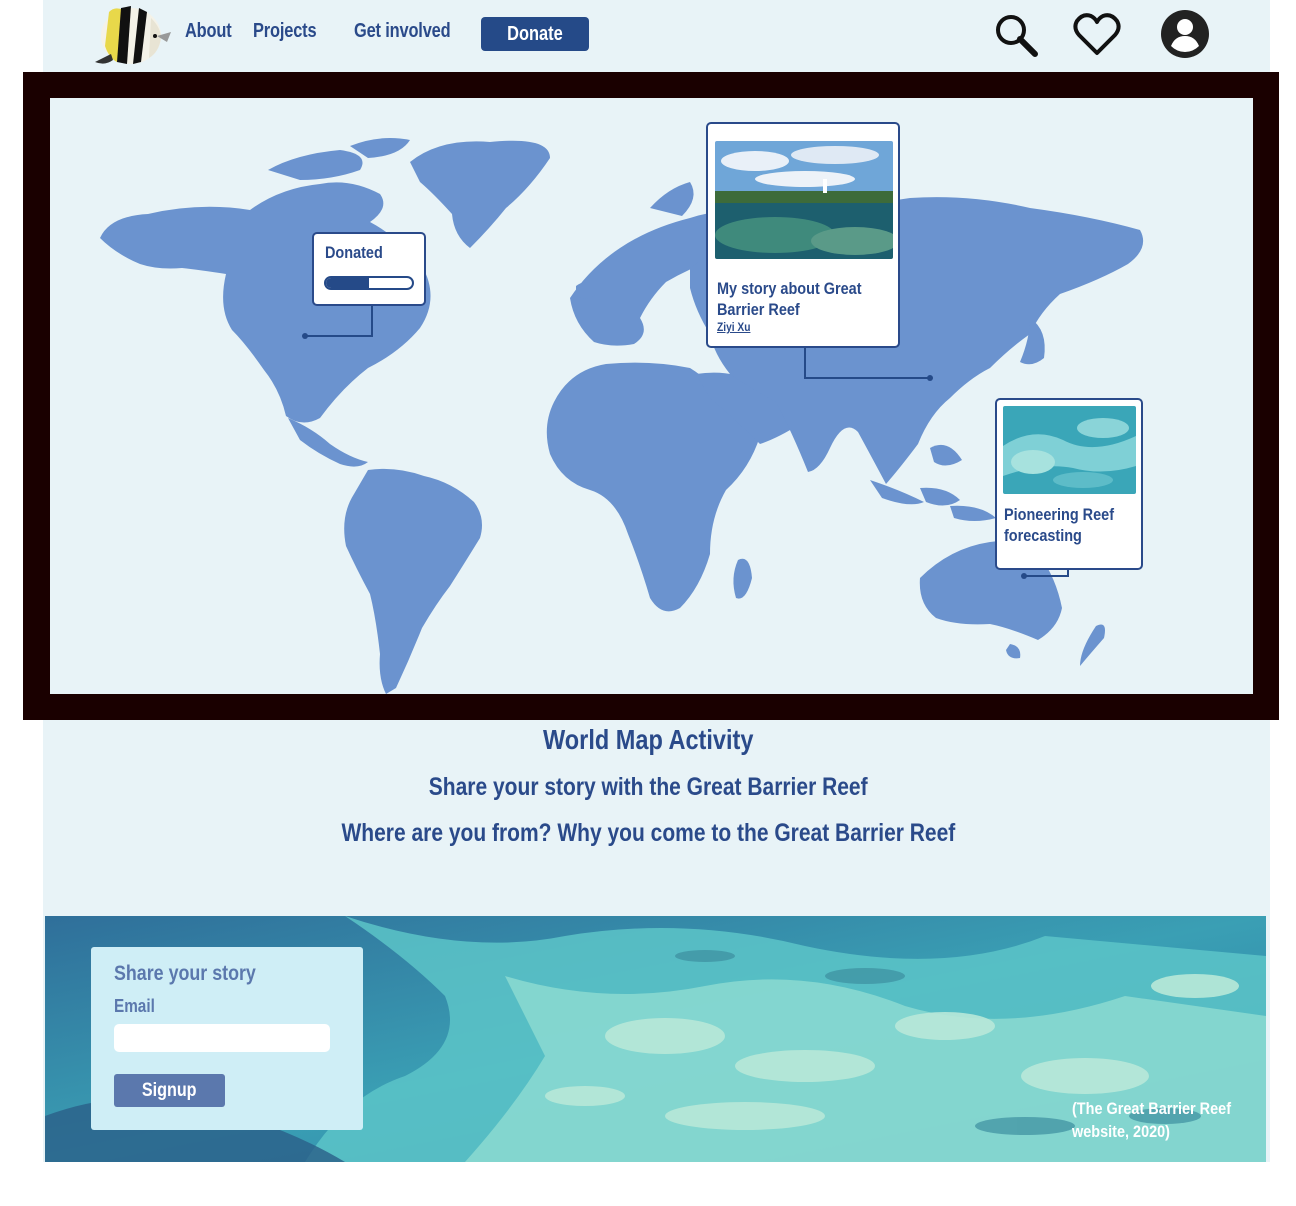 This screenshot has height=1206, width=1296. I want to click on heart-icon, so click(1097, 34).